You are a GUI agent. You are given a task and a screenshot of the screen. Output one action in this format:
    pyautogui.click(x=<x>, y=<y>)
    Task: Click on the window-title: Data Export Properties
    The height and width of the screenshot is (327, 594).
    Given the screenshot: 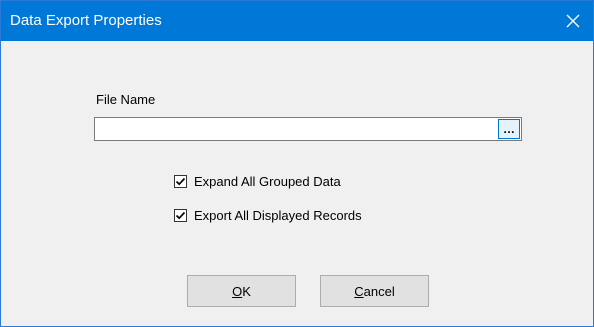 What is the action you would take?
    pyautogui.click(x=86, y=20)
    